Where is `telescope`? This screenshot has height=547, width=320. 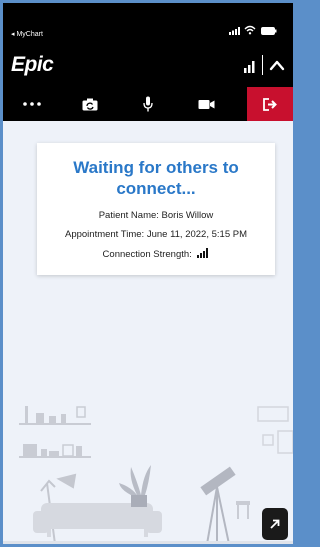 telescope is located at coordinates (218, 505).